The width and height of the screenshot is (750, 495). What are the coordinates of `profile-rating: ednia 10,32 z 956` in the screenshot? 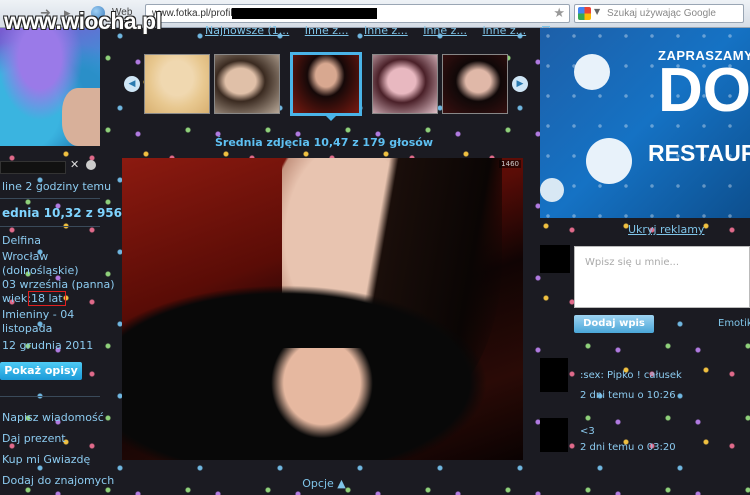 It's located at (62, 213).